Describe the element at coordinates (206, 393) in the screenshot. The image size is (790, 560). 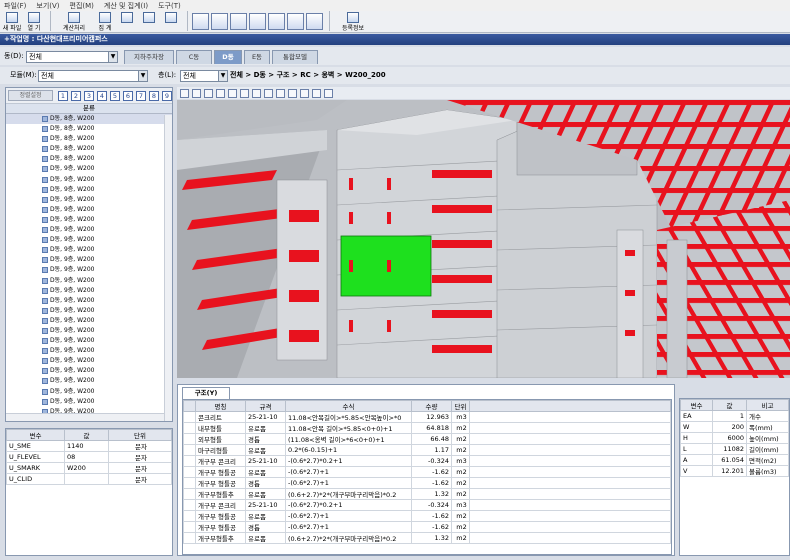
I see `tab-structure: 구조(Y)` at that location.